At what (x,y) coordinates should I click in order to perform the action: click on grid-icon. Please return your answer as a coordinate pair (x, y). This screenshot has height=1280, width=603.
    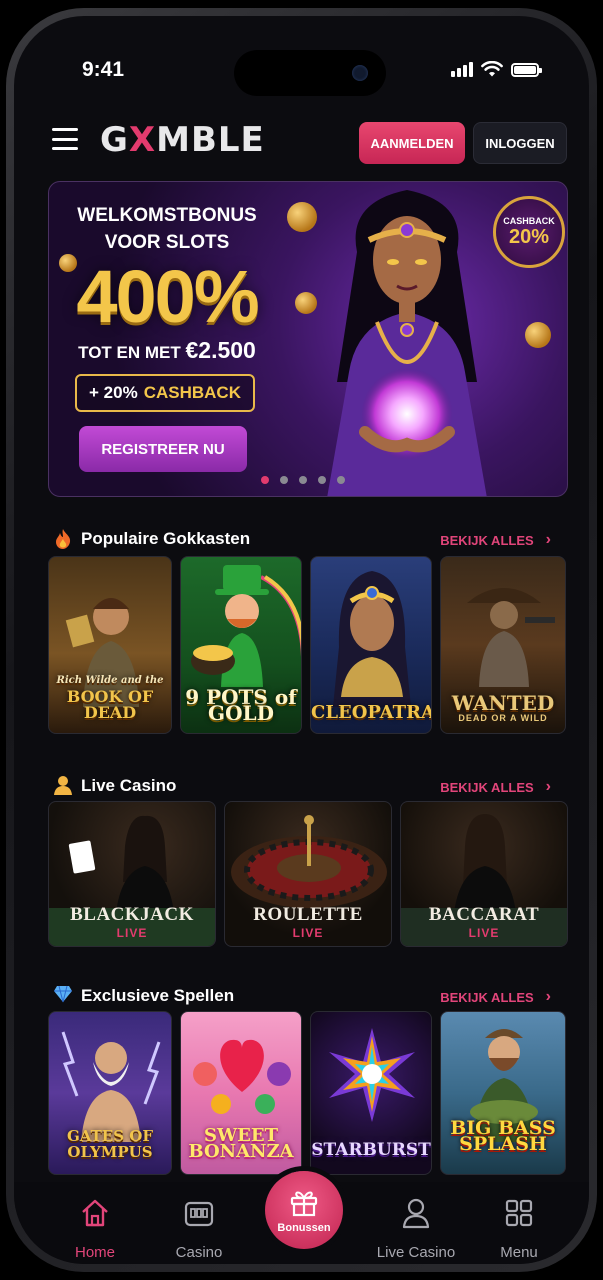
    Looking at the image, I should click on (519, 1213).